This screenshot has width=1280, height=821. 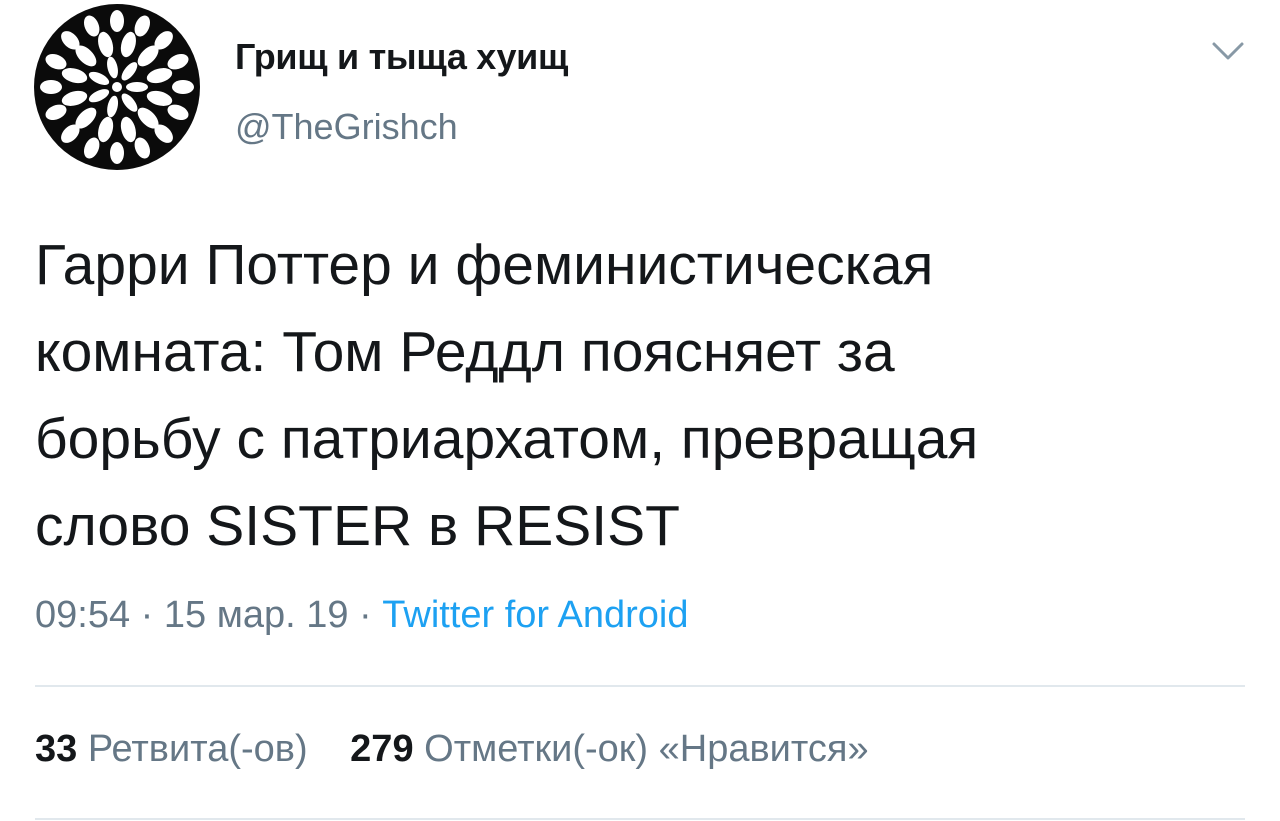 What do you see at coordinates (197, 749) in the screenshot?
I see `retweets-label: Ретвита(-ов)` at bounding box center [197, 749].